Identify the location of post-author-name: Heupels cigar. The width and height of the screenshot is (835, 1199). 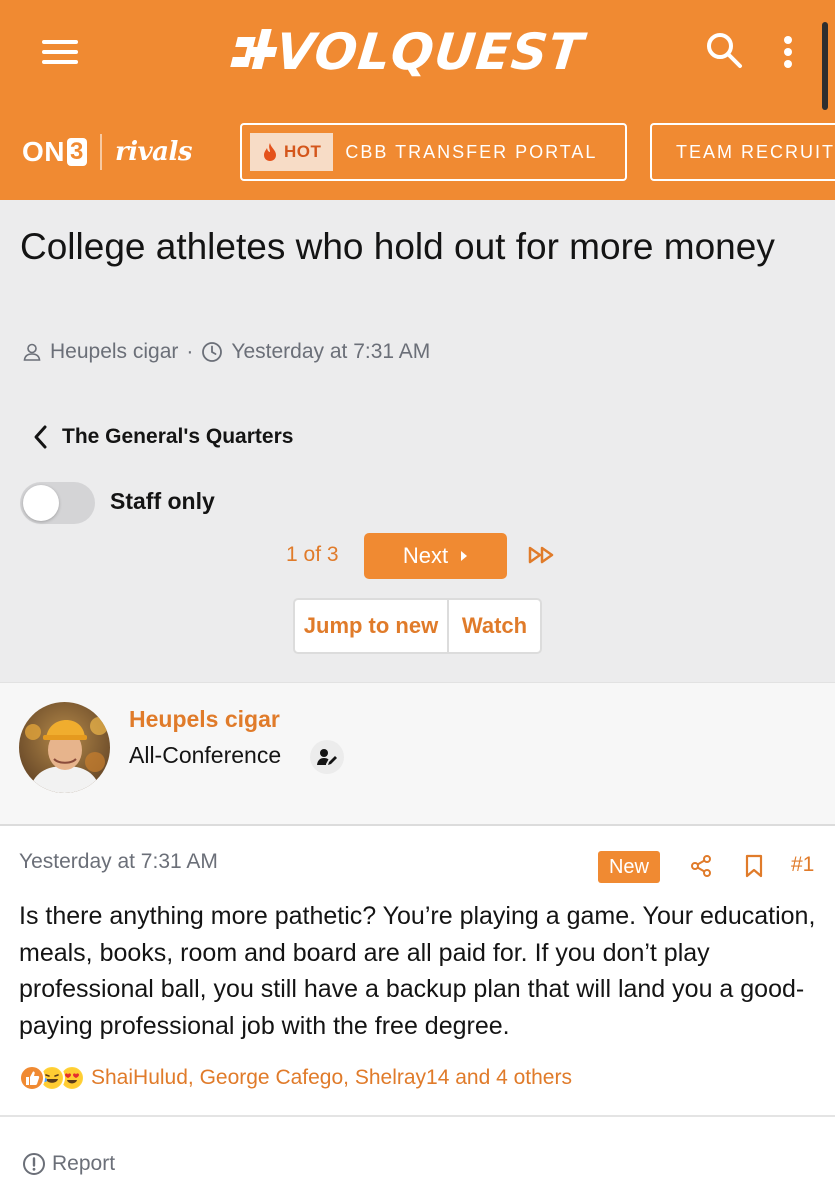
(204, 719).